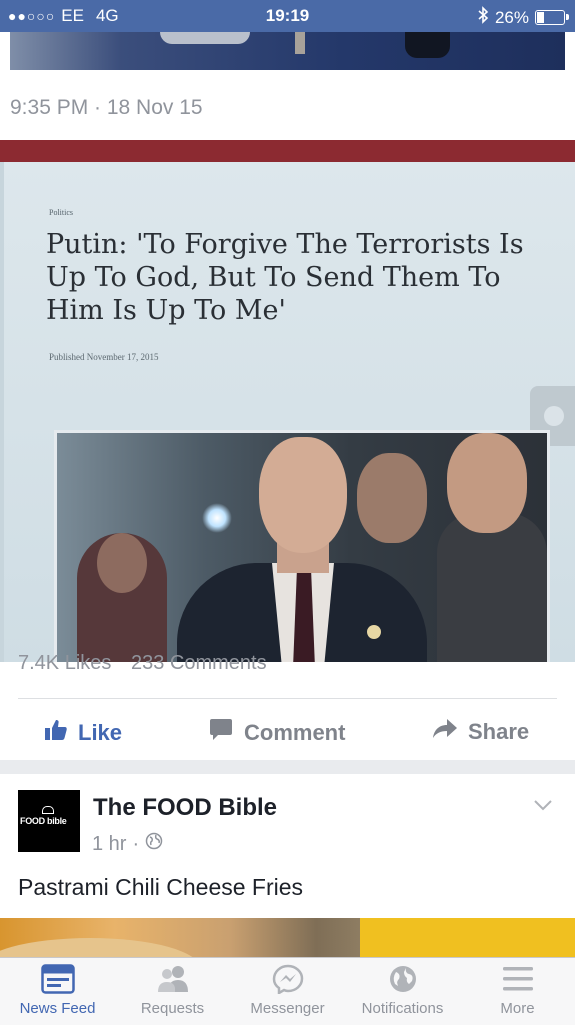 The image size is (575, 1025). What do you see at coordinates (185, 808) in the screenshot?
I see `page-name: The FOOD Bible` at bounding box center [185, 808].